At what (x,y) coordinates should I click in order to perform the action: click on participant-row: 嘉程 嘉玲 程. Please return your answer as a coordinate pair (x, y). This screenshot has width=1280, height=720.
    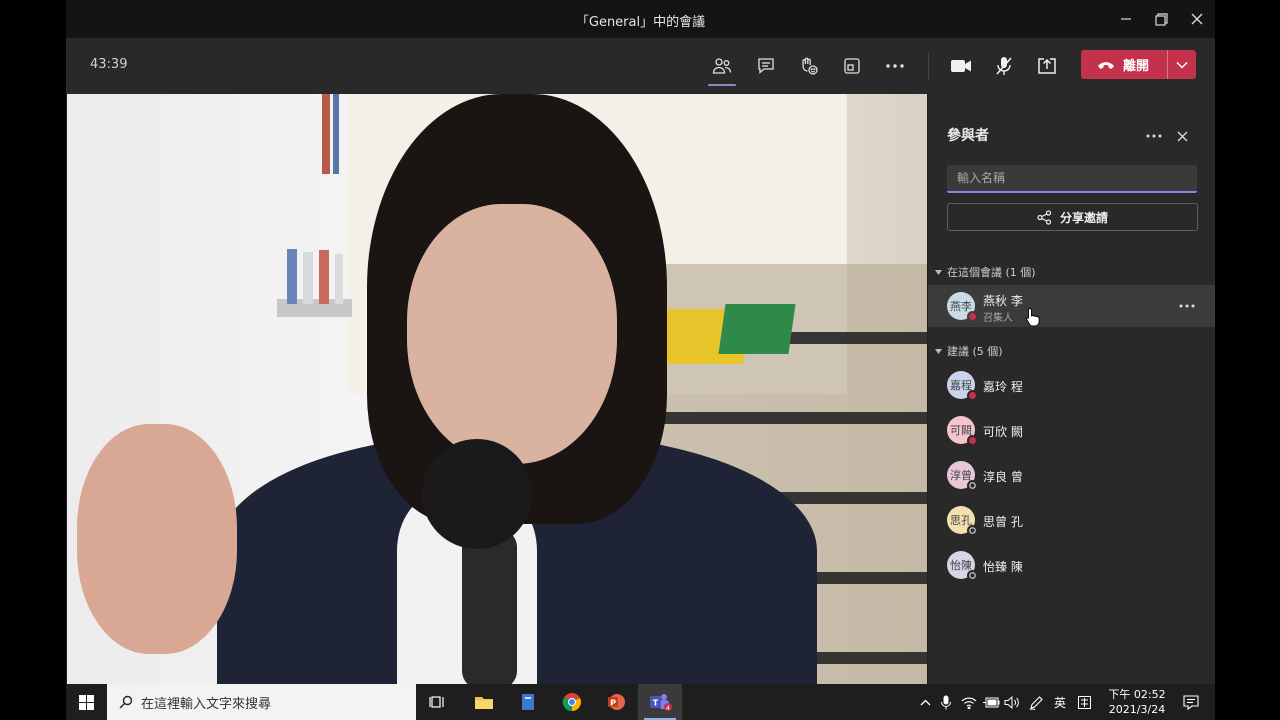
    Looking at the image, I should click on (1071, 385).